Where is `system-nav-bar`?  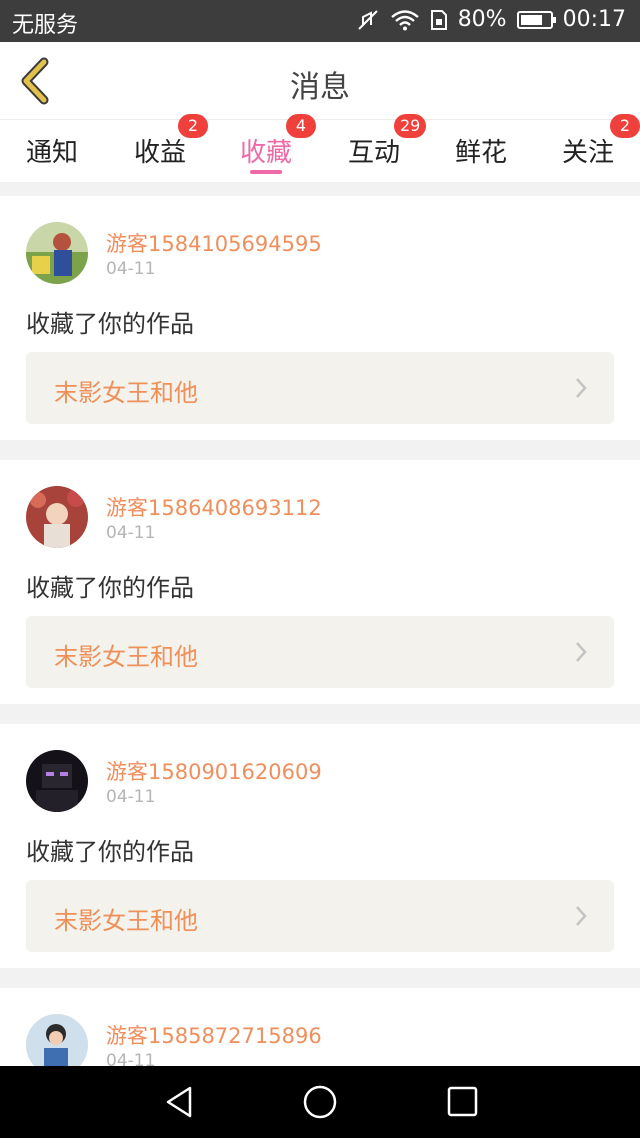 system-nav-bar is located at coordinates (320, 1102).